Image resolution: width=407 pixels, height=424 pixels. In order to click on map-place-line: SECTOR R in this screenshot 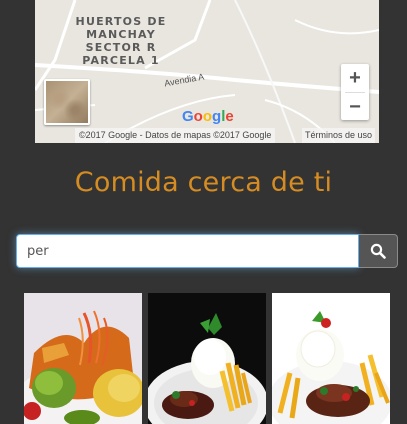, I will do `click(121, 47)`.